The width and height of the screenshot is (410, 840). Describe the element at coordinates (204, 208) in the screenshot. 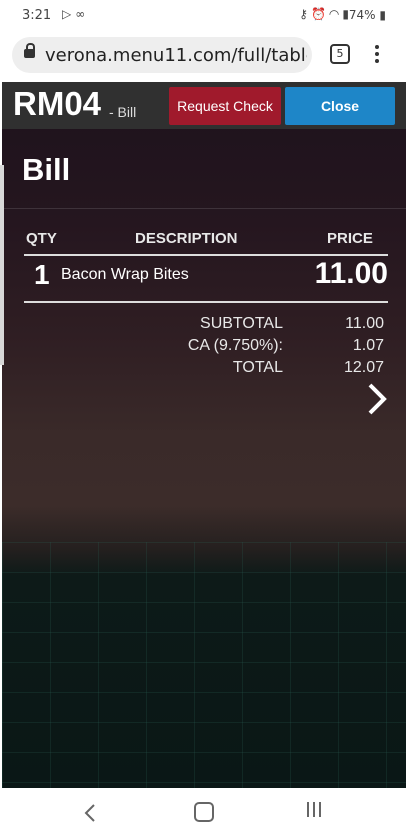

I see `divider` at that location.